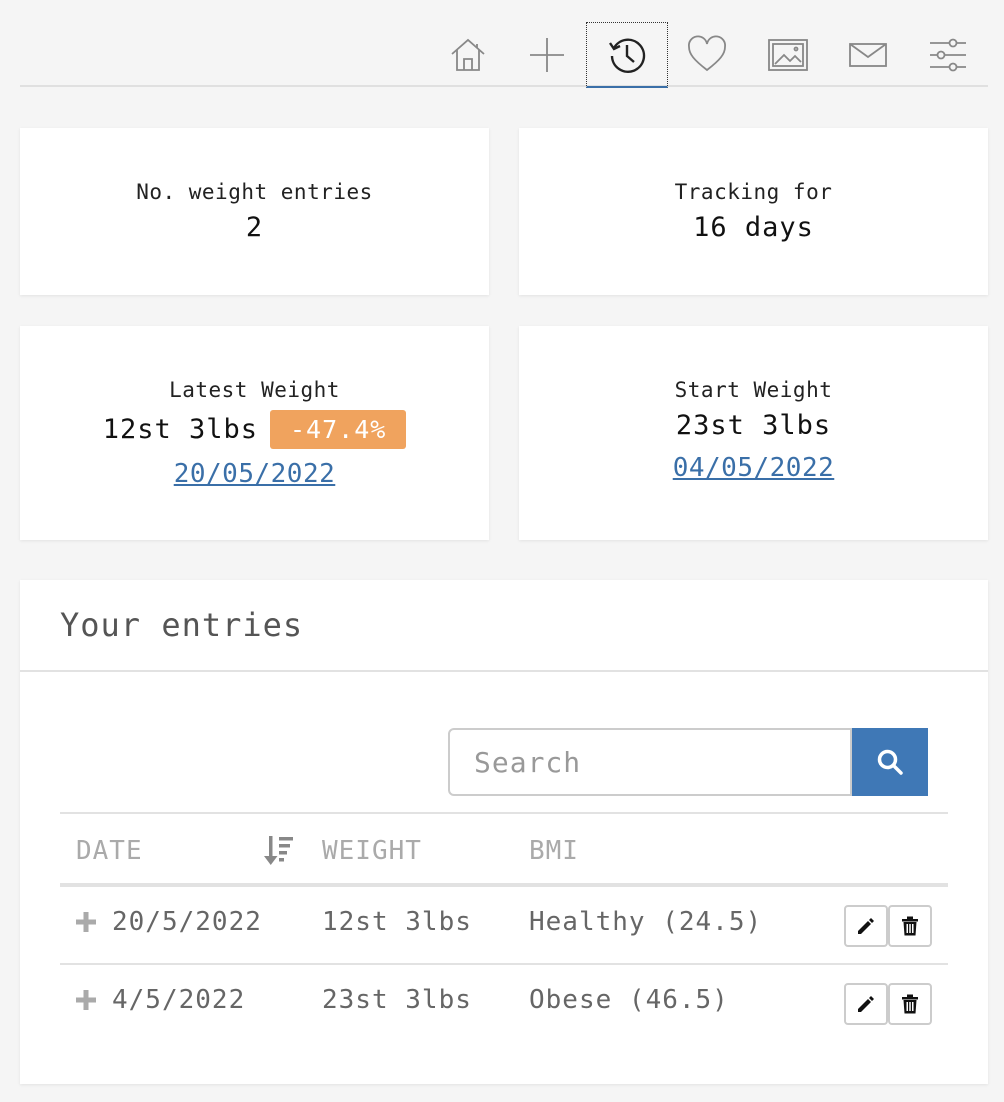 This screenshot has width=1004, height=1102. I want to click on tracking-value: 16 days, so click(753, 227).